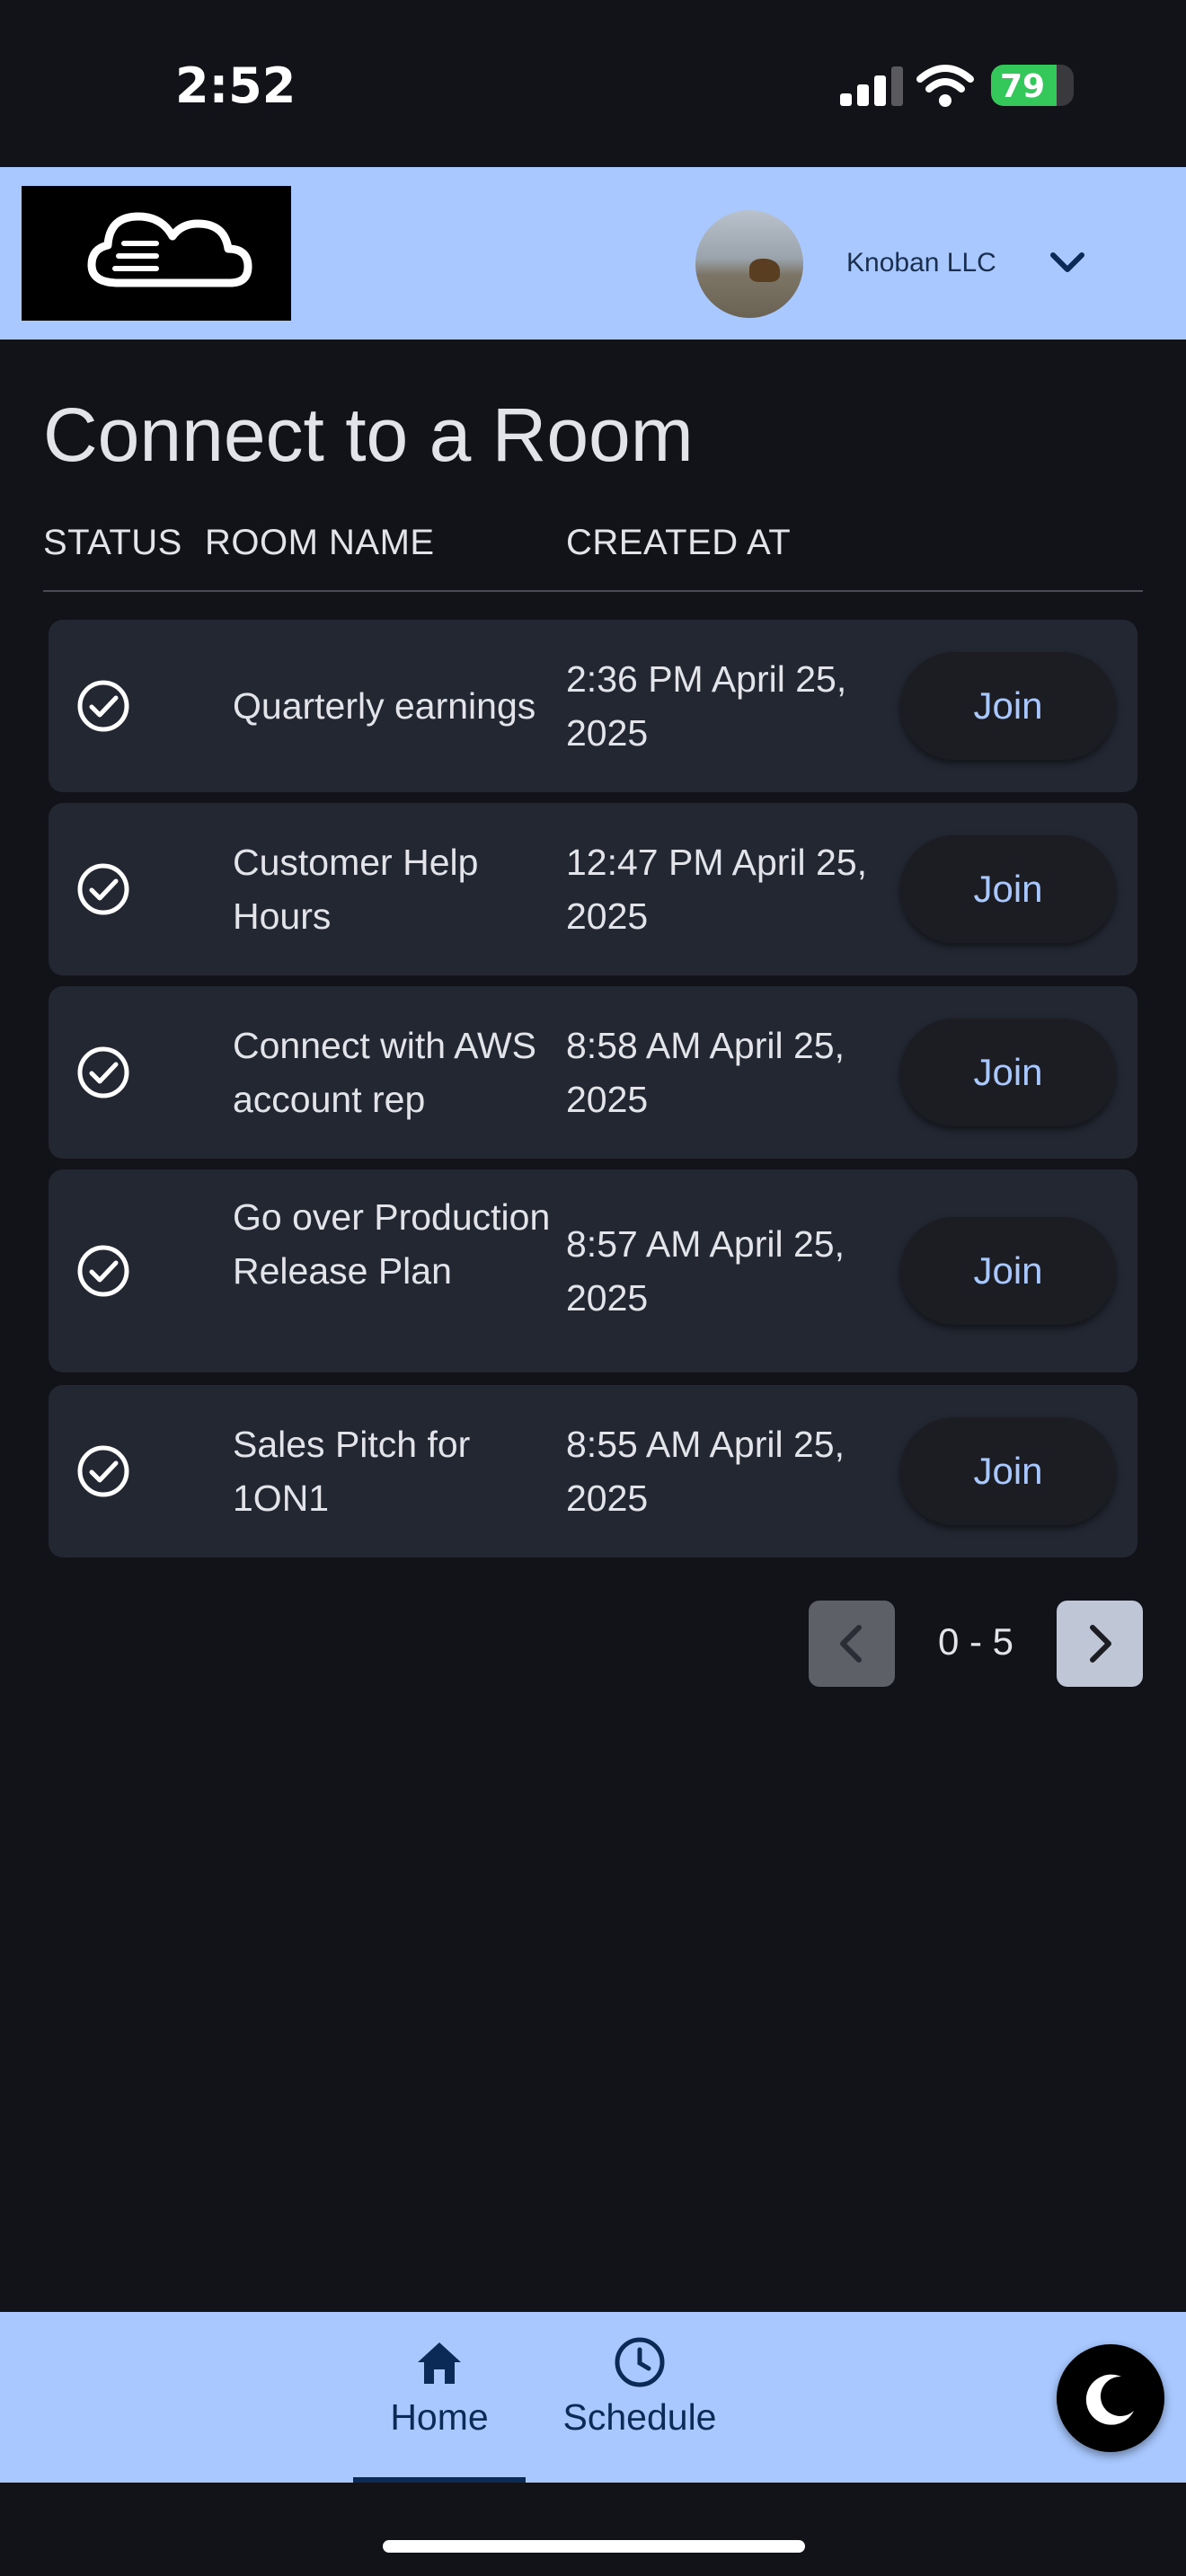 This screenshot has height=2576, width=1186. Describe the element at coordinates (320, 542) in the screenshot. I see `column-header-room-name: ROOM NAME` at that location.